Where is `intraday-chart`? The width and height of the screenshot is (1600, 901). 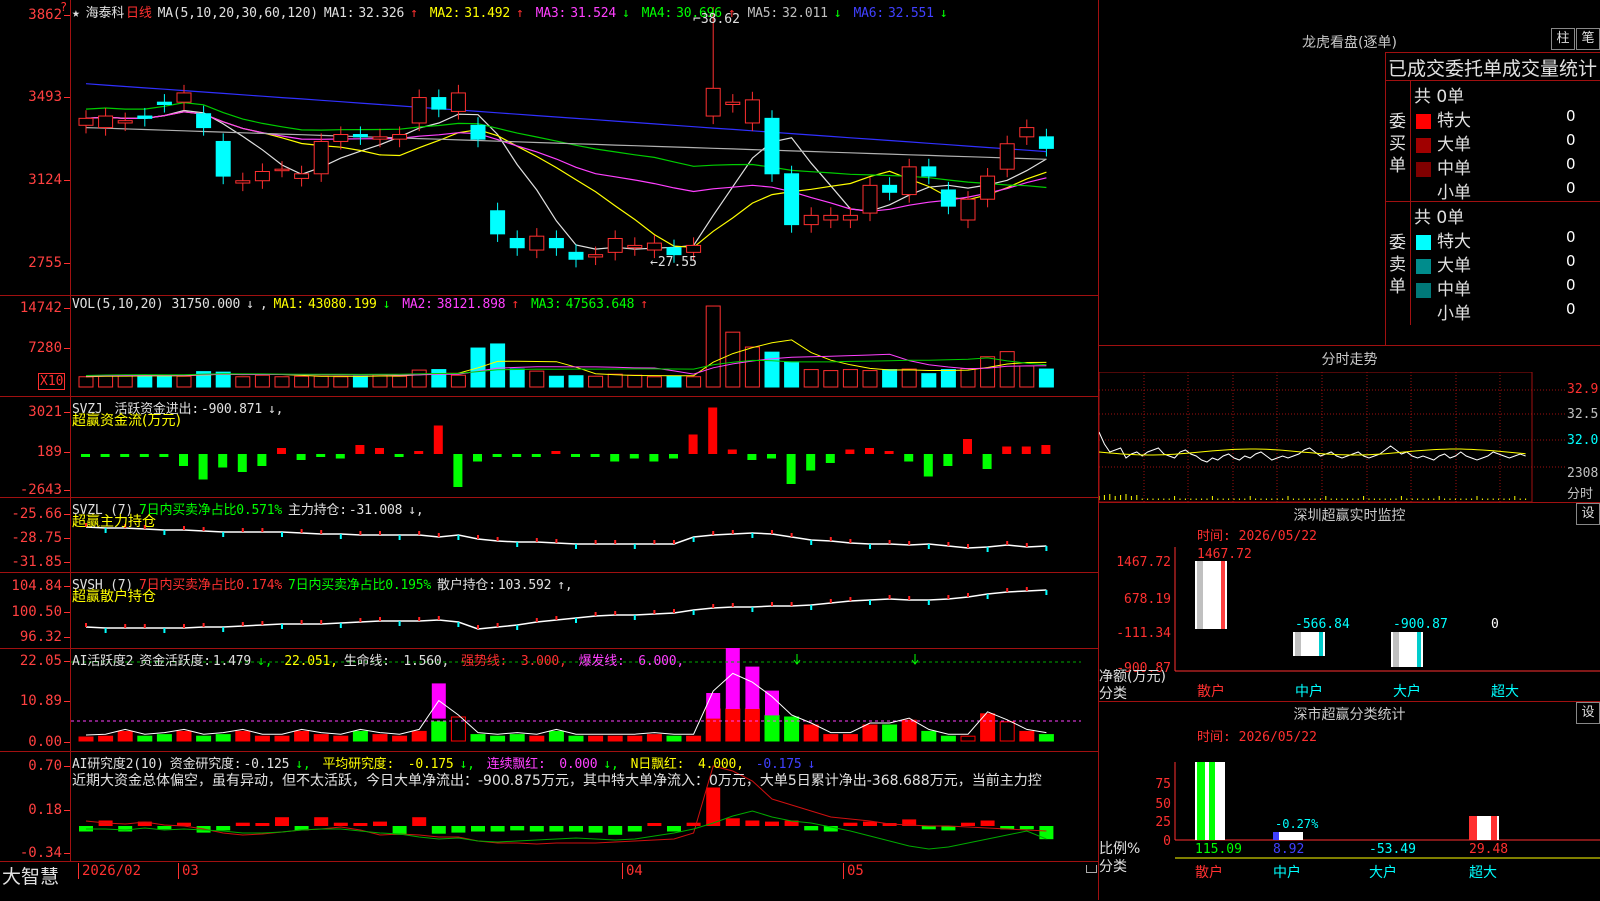
intraday-chart is located at coordinates (1332, 437).